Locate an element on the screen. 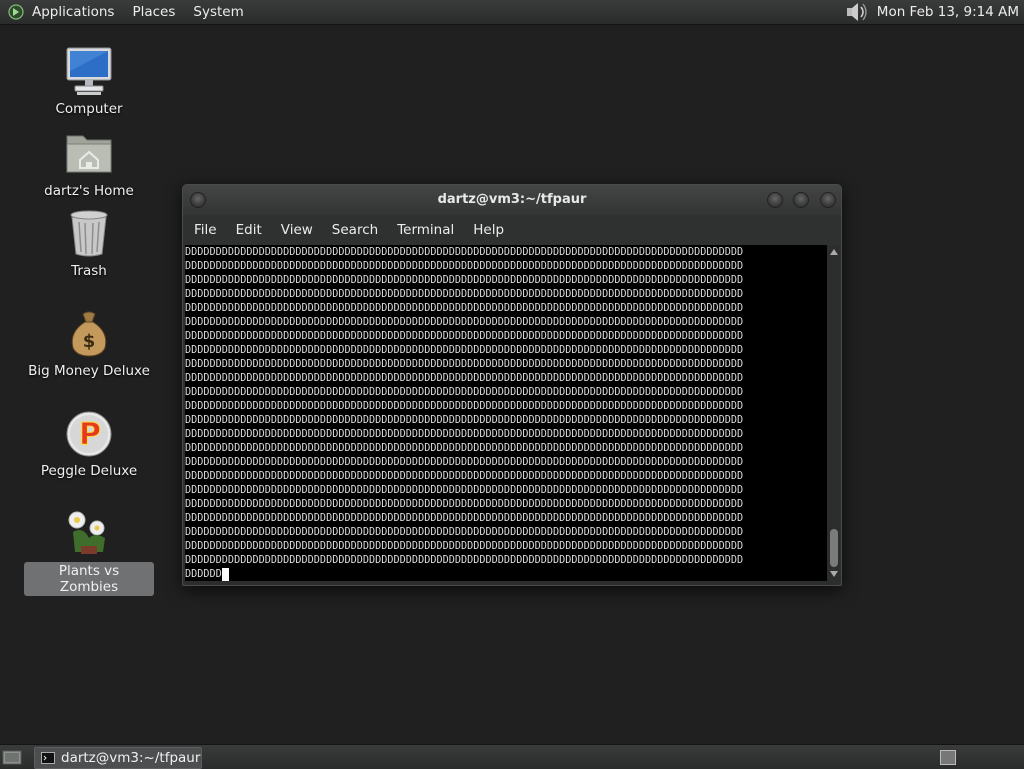  desktop-icon-label: dartz's Home is located at coordinates (89, 191).